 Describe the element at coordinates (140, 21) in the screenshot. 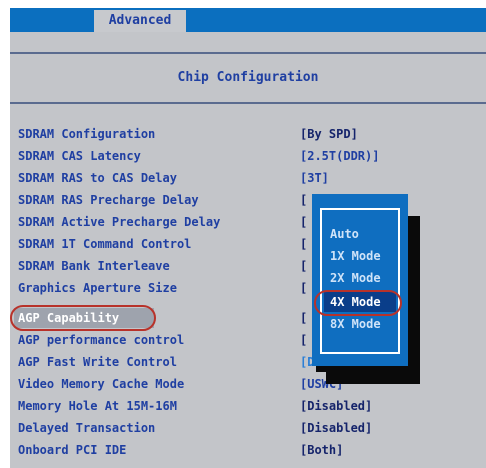

I see `tab-advanced: Advanced` at that location.